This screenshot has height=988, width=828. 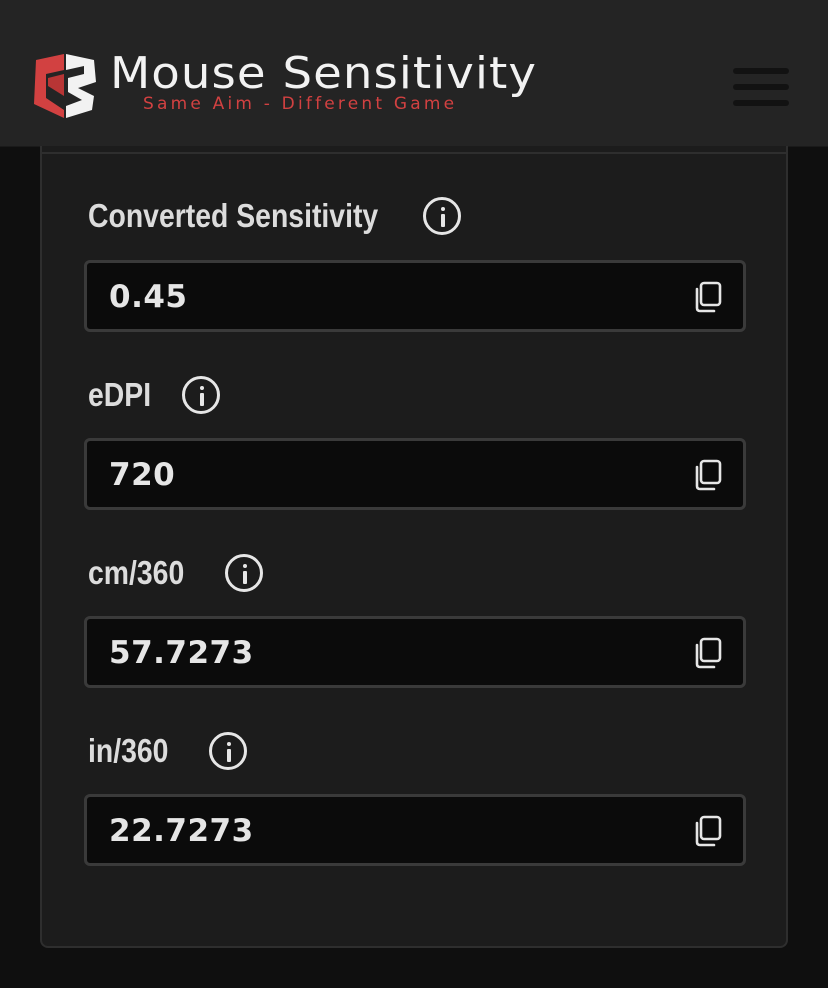 I want to click on in-360-label: in/360, so click(x=128, y=750).